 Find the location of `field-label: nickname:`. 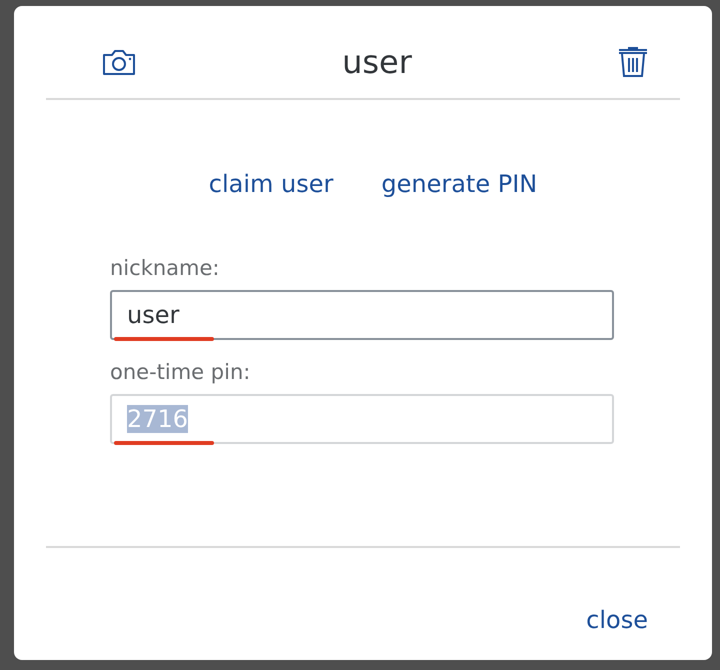

field-label: nickname: is located at coordinates (165, 268).